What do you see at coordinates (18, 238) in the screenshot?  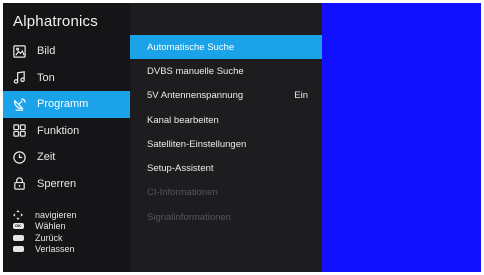 I see `back-key-icon` at bounding box center [18, 238].